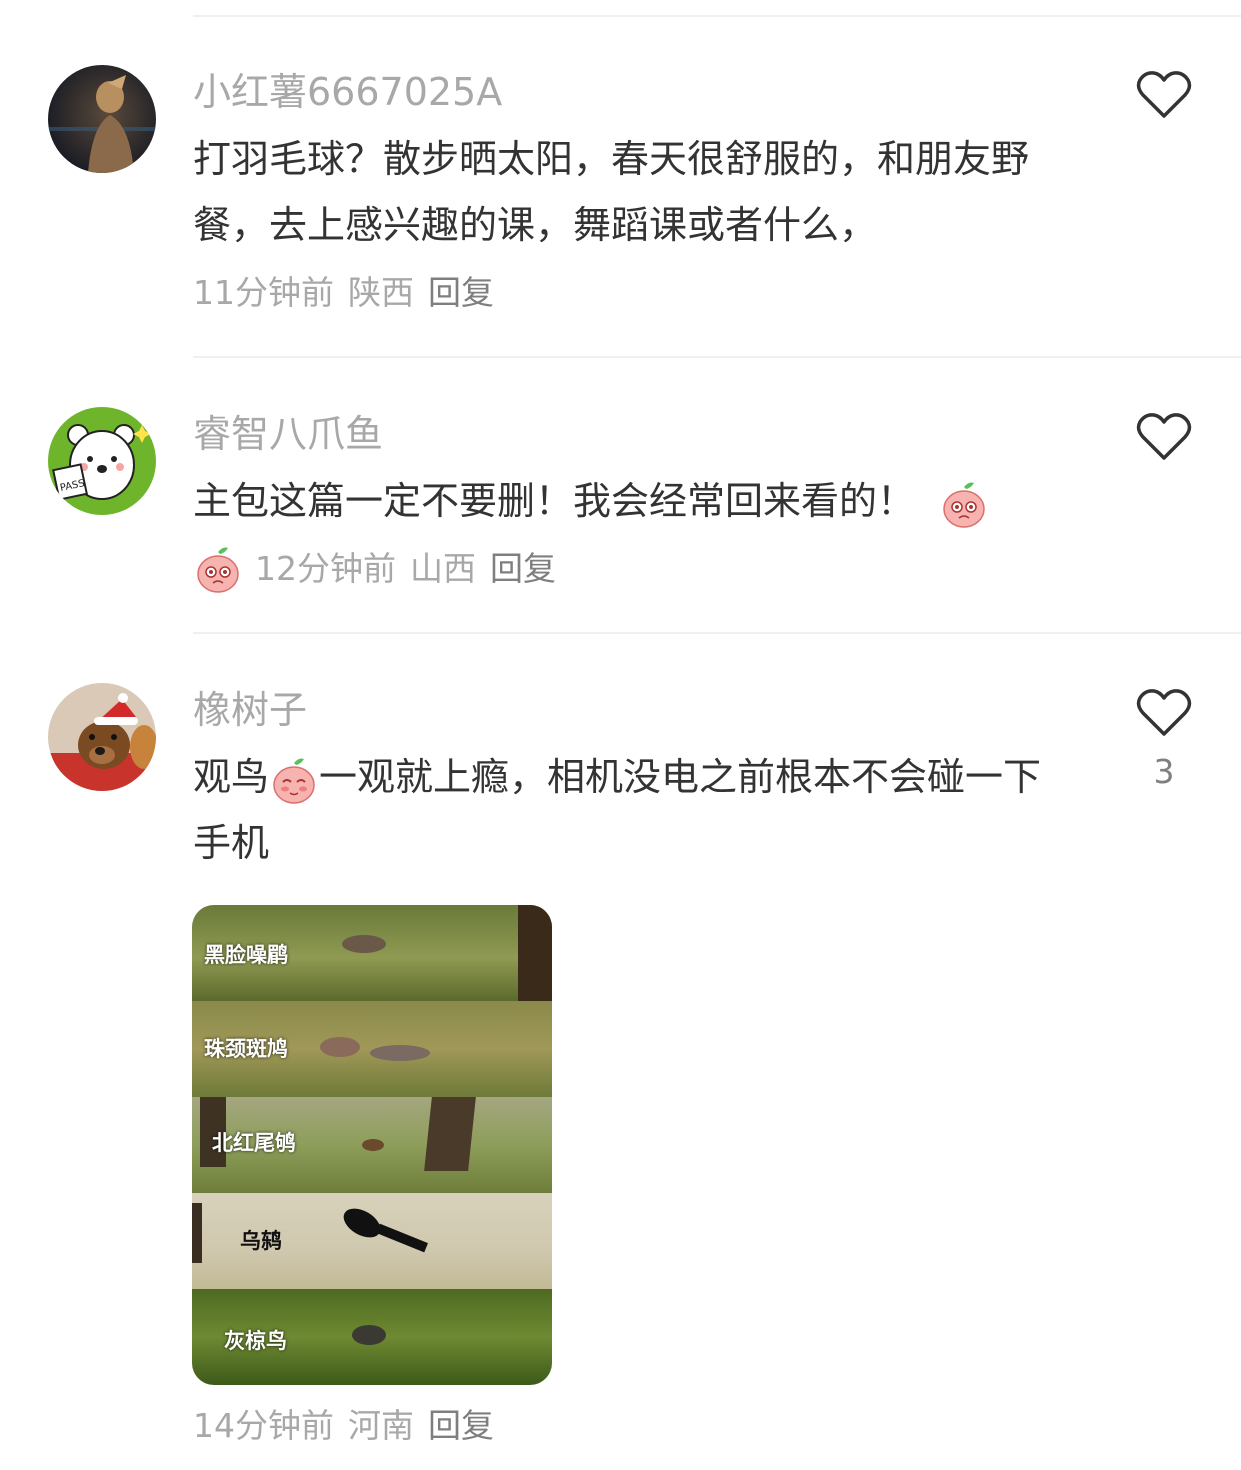 The height and width of the screenshot is (1470, 1241). I want to click on heart-icon, so click(1164, 713).